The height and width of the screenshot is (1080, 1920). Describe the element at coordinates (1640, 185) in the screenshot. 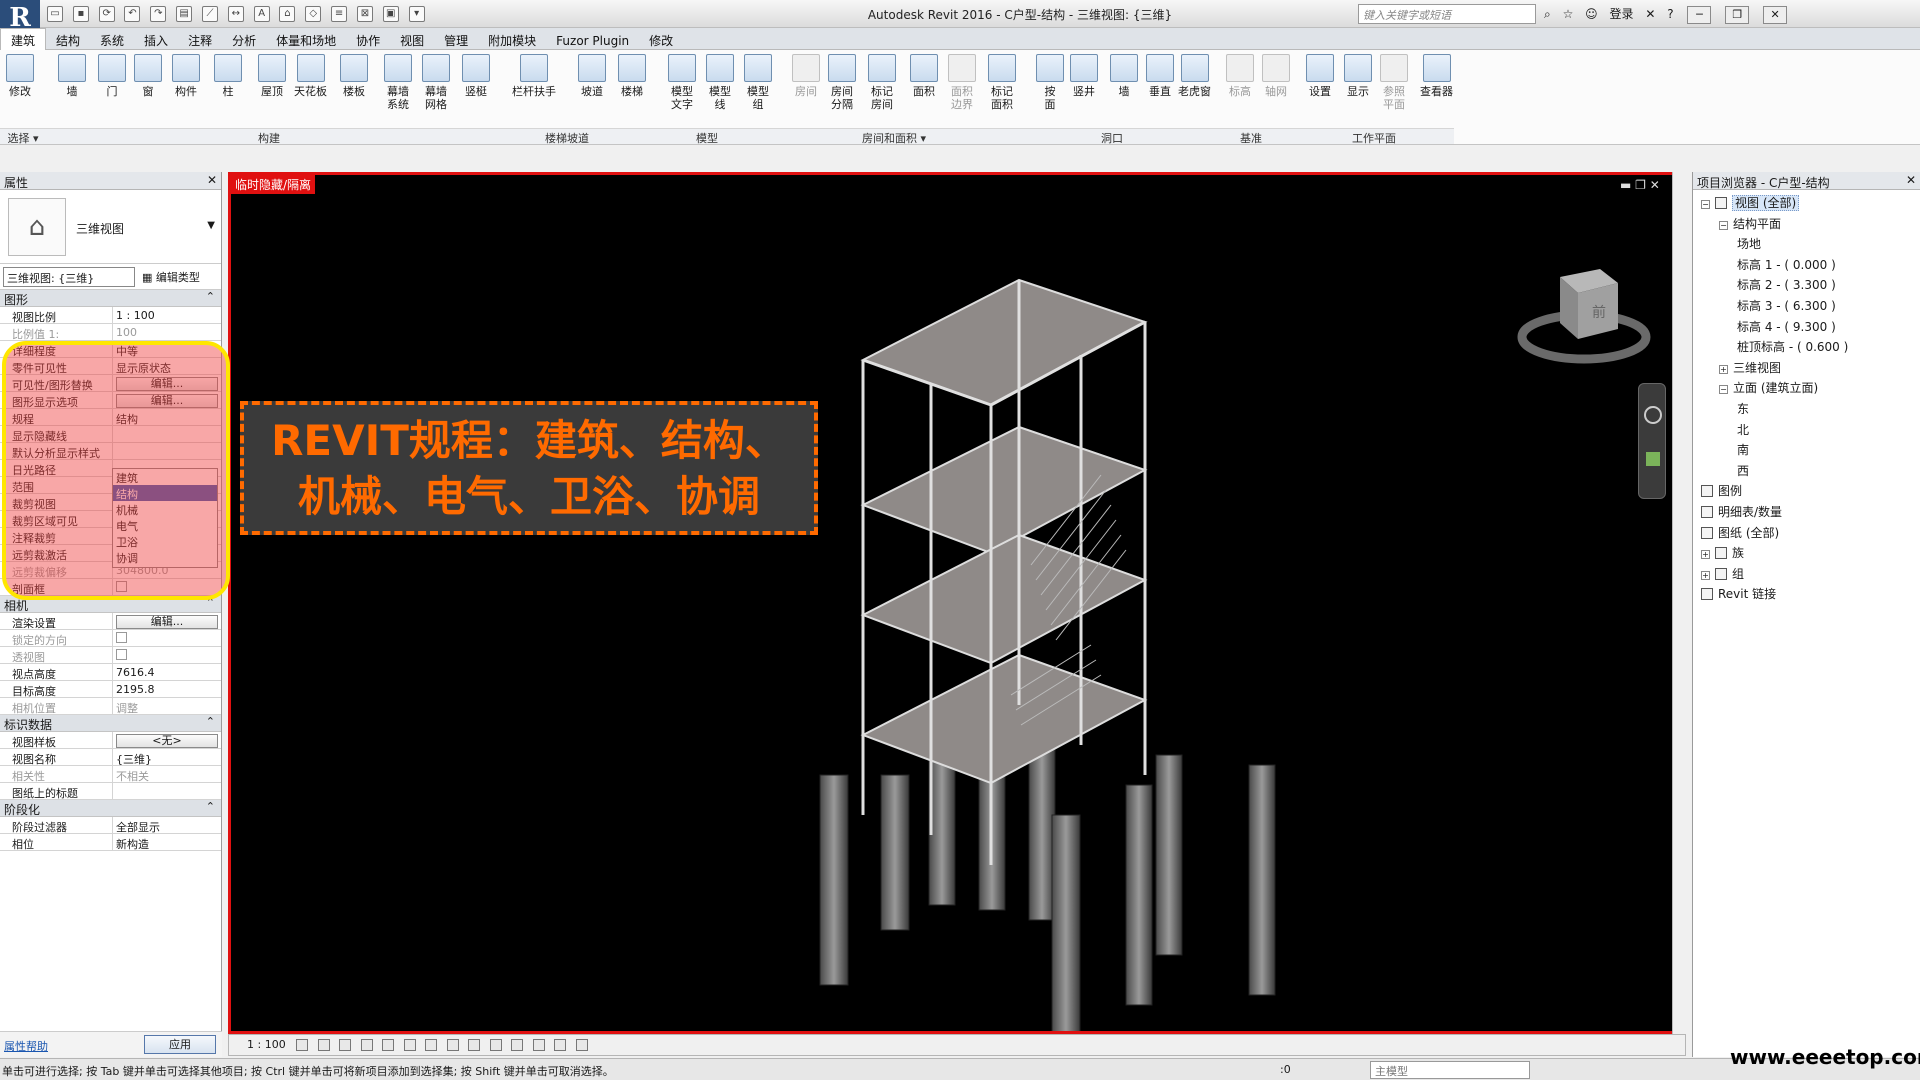

I see `restore-view-icon: ❐` at that location.